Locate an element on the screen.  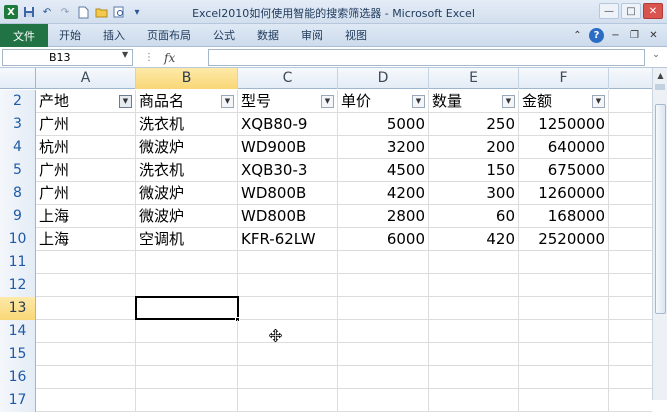
cell: 空调机 is located at coordinates (187, 239).